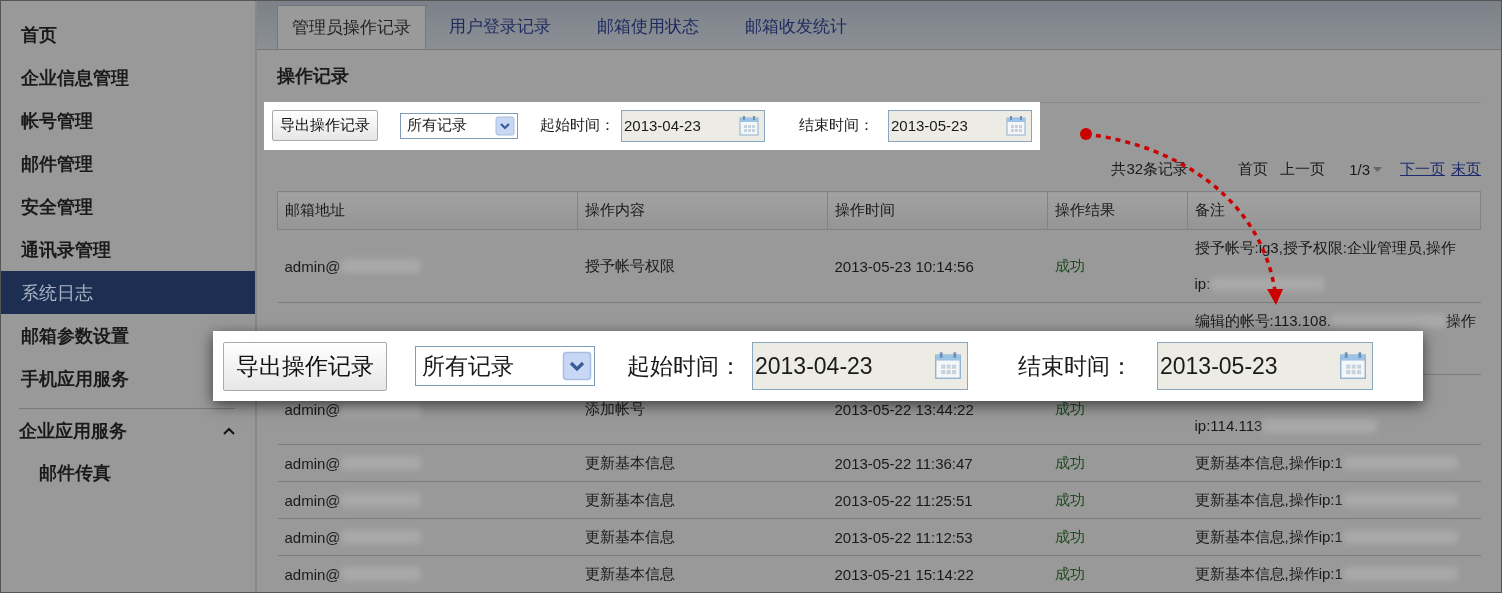 This screenshot has height=593, width=1502. I want to click on remark-text: ip:, so click(1202, 284).